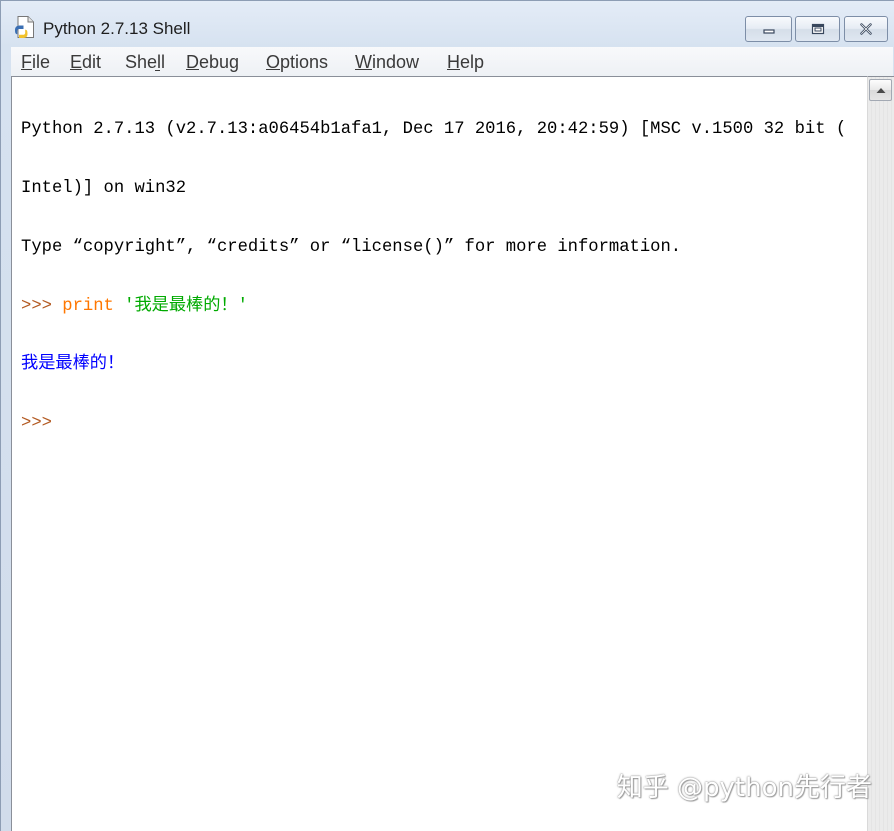  Describe the element at coordinates (73, 365) in the screenshot. I see `stdout-line: 我是最棒的！` at that location.